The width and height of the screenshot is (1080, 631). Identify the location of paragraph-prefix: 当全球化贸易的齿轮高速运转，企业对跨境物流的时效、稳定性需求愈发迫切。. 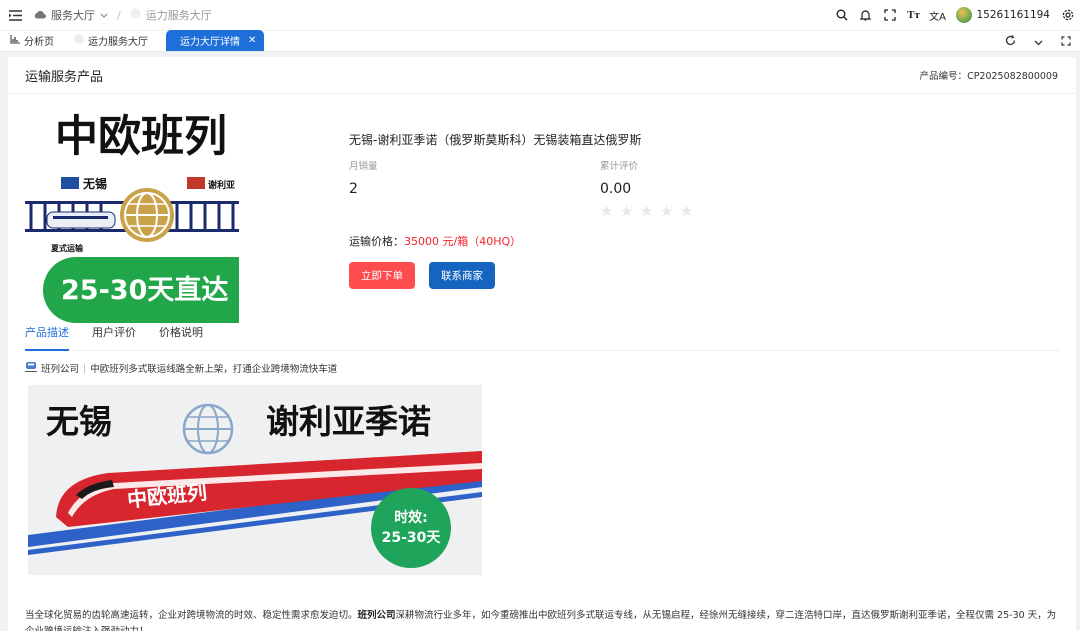
(191, 615).